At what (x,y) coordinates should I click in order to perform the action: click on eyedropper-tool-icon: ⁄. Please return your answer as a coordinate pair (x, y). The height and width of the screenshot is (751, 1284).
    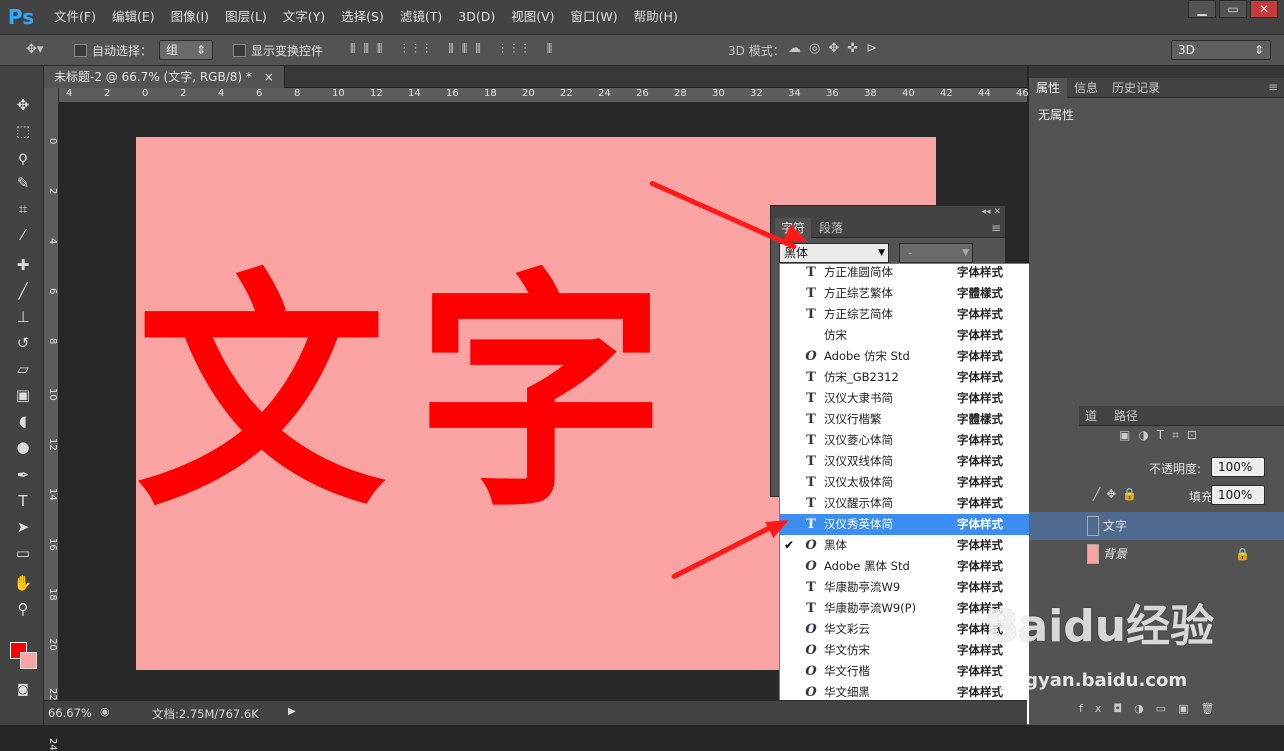
    Looking at the image, I should click on (23, 235).